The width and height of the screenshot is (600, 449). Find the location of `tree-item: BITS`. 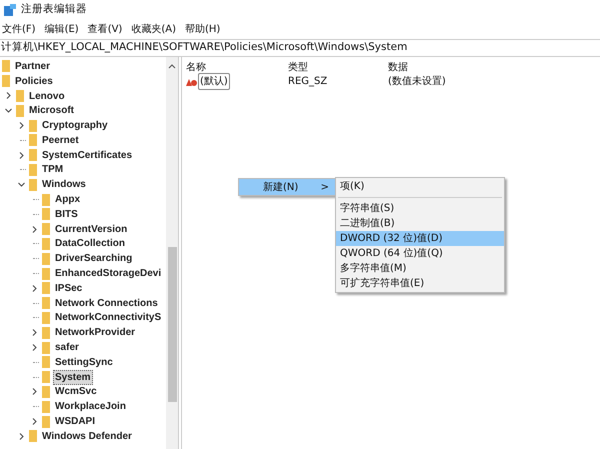

tree-item: BITS is located at coordinates (66, 214).